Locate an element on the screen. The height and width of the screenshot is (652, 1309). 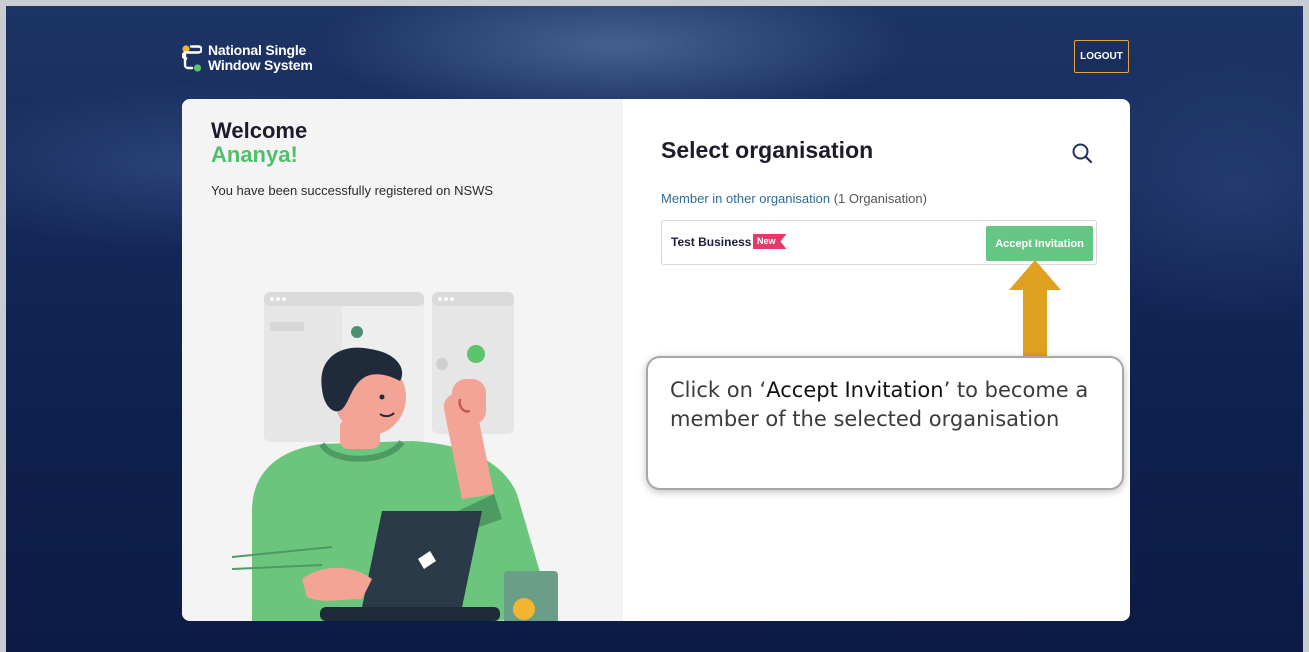
logo-line-1: National Single is located at coordinates (257, 50).